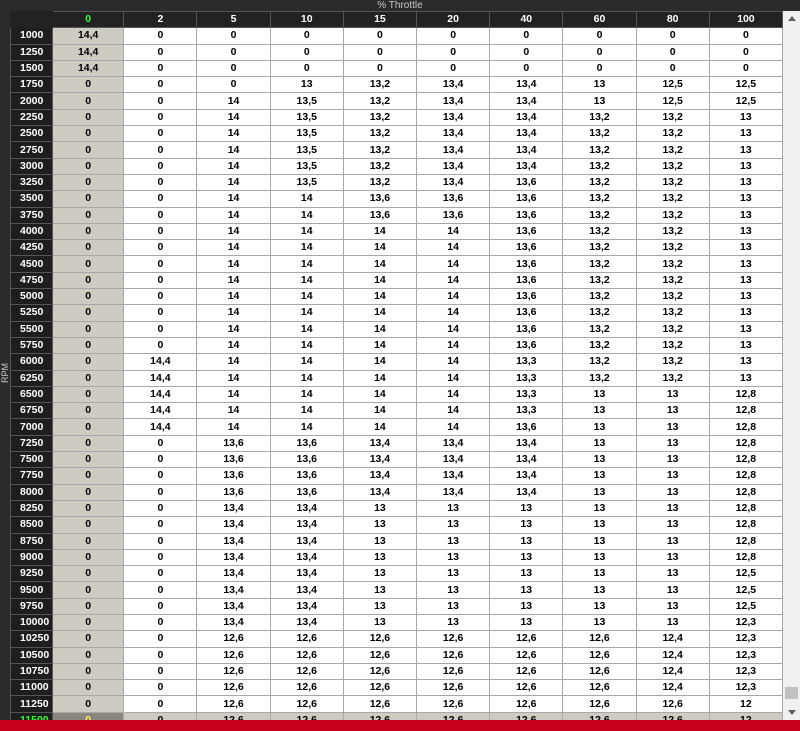 The image size is (800, 731). What do you see at coordinates (31, 117) in the screenshot?
I see `row-header-rpm: 2250` at bounding box center [31, 117].